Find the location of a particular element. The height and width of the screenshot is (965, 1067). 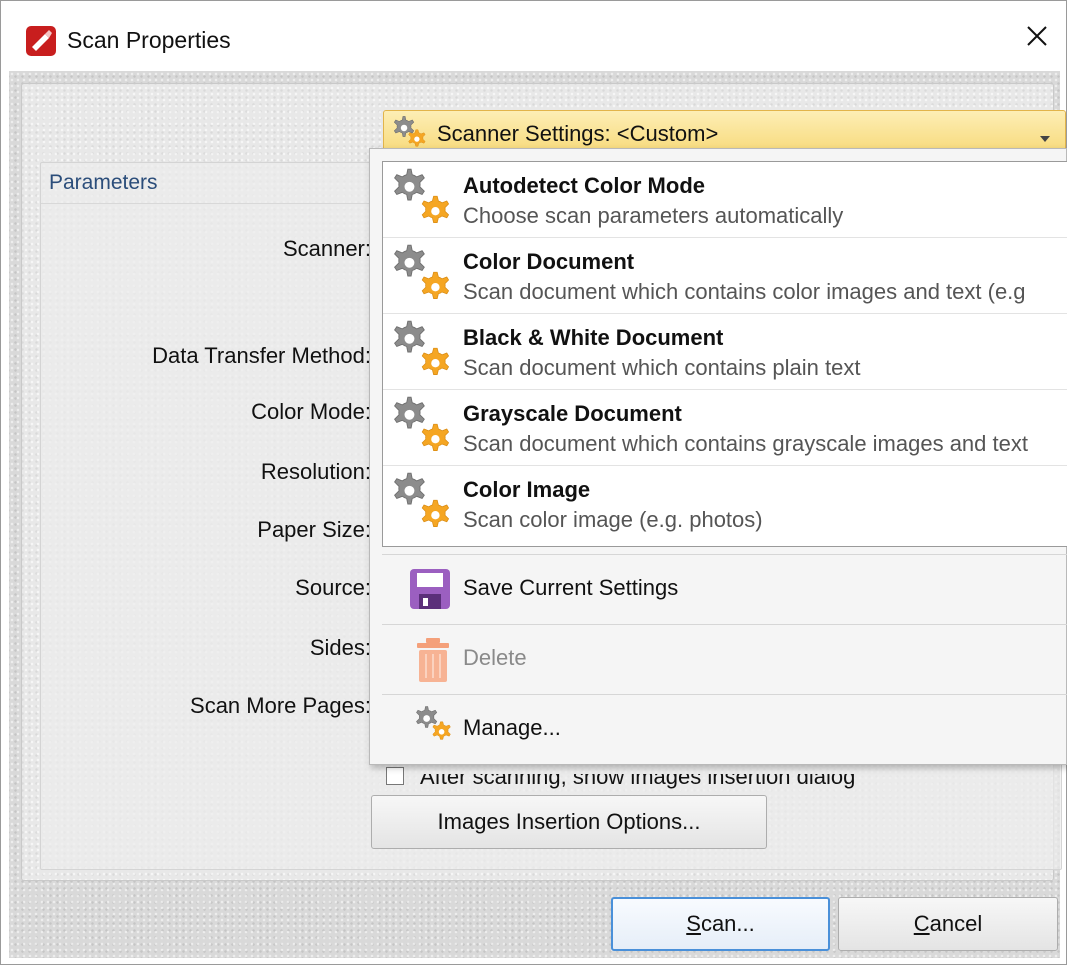

source-label: Source: is located at coordinates (333, 587).